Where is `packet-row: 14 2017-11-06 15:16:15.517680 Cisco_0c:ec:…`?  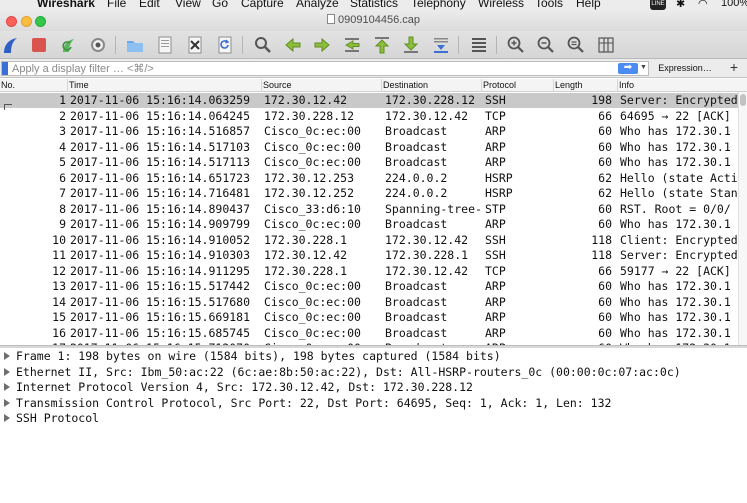 packet-row: 14 2017-11-06 15:16:15.517680 Cisco_0c:ec:… is located at coordinates (370, 302).